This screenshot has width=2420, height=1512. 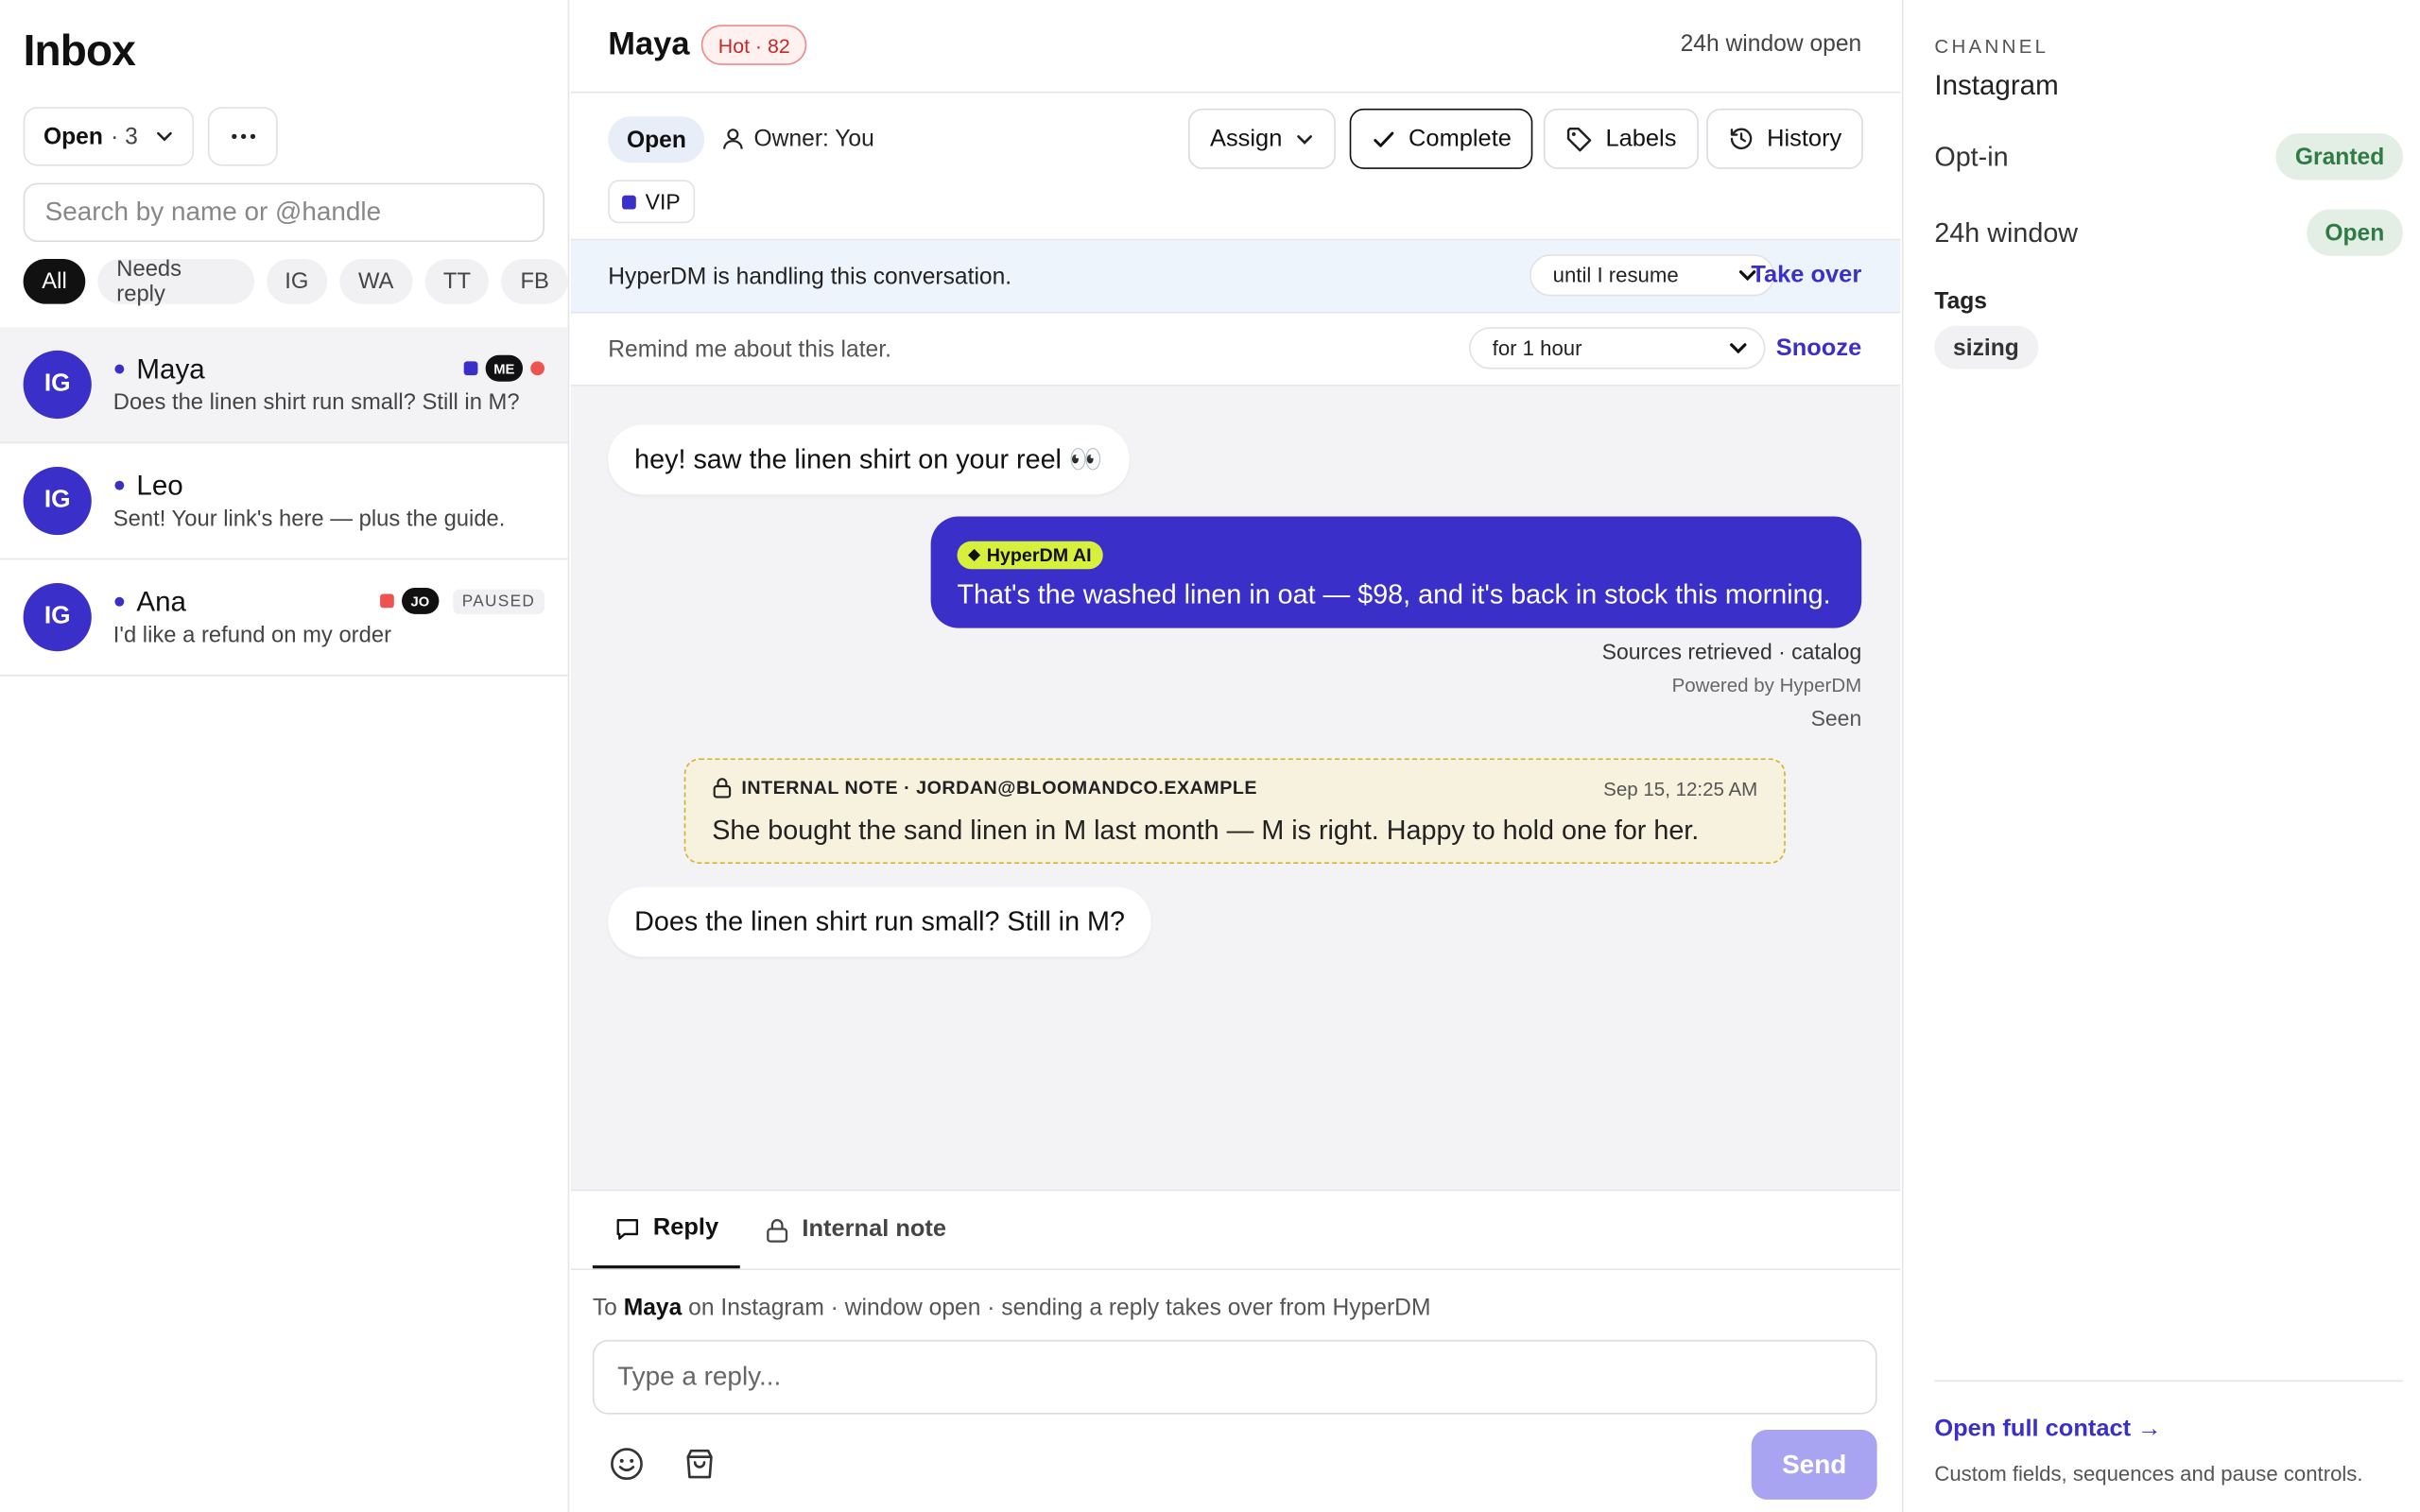 What do you see at coordinates (869, 459) in the screenshot?
I see `incoming-message: hey! saw the linen shirt on your reel 👀` at bounding box center [869, 459].